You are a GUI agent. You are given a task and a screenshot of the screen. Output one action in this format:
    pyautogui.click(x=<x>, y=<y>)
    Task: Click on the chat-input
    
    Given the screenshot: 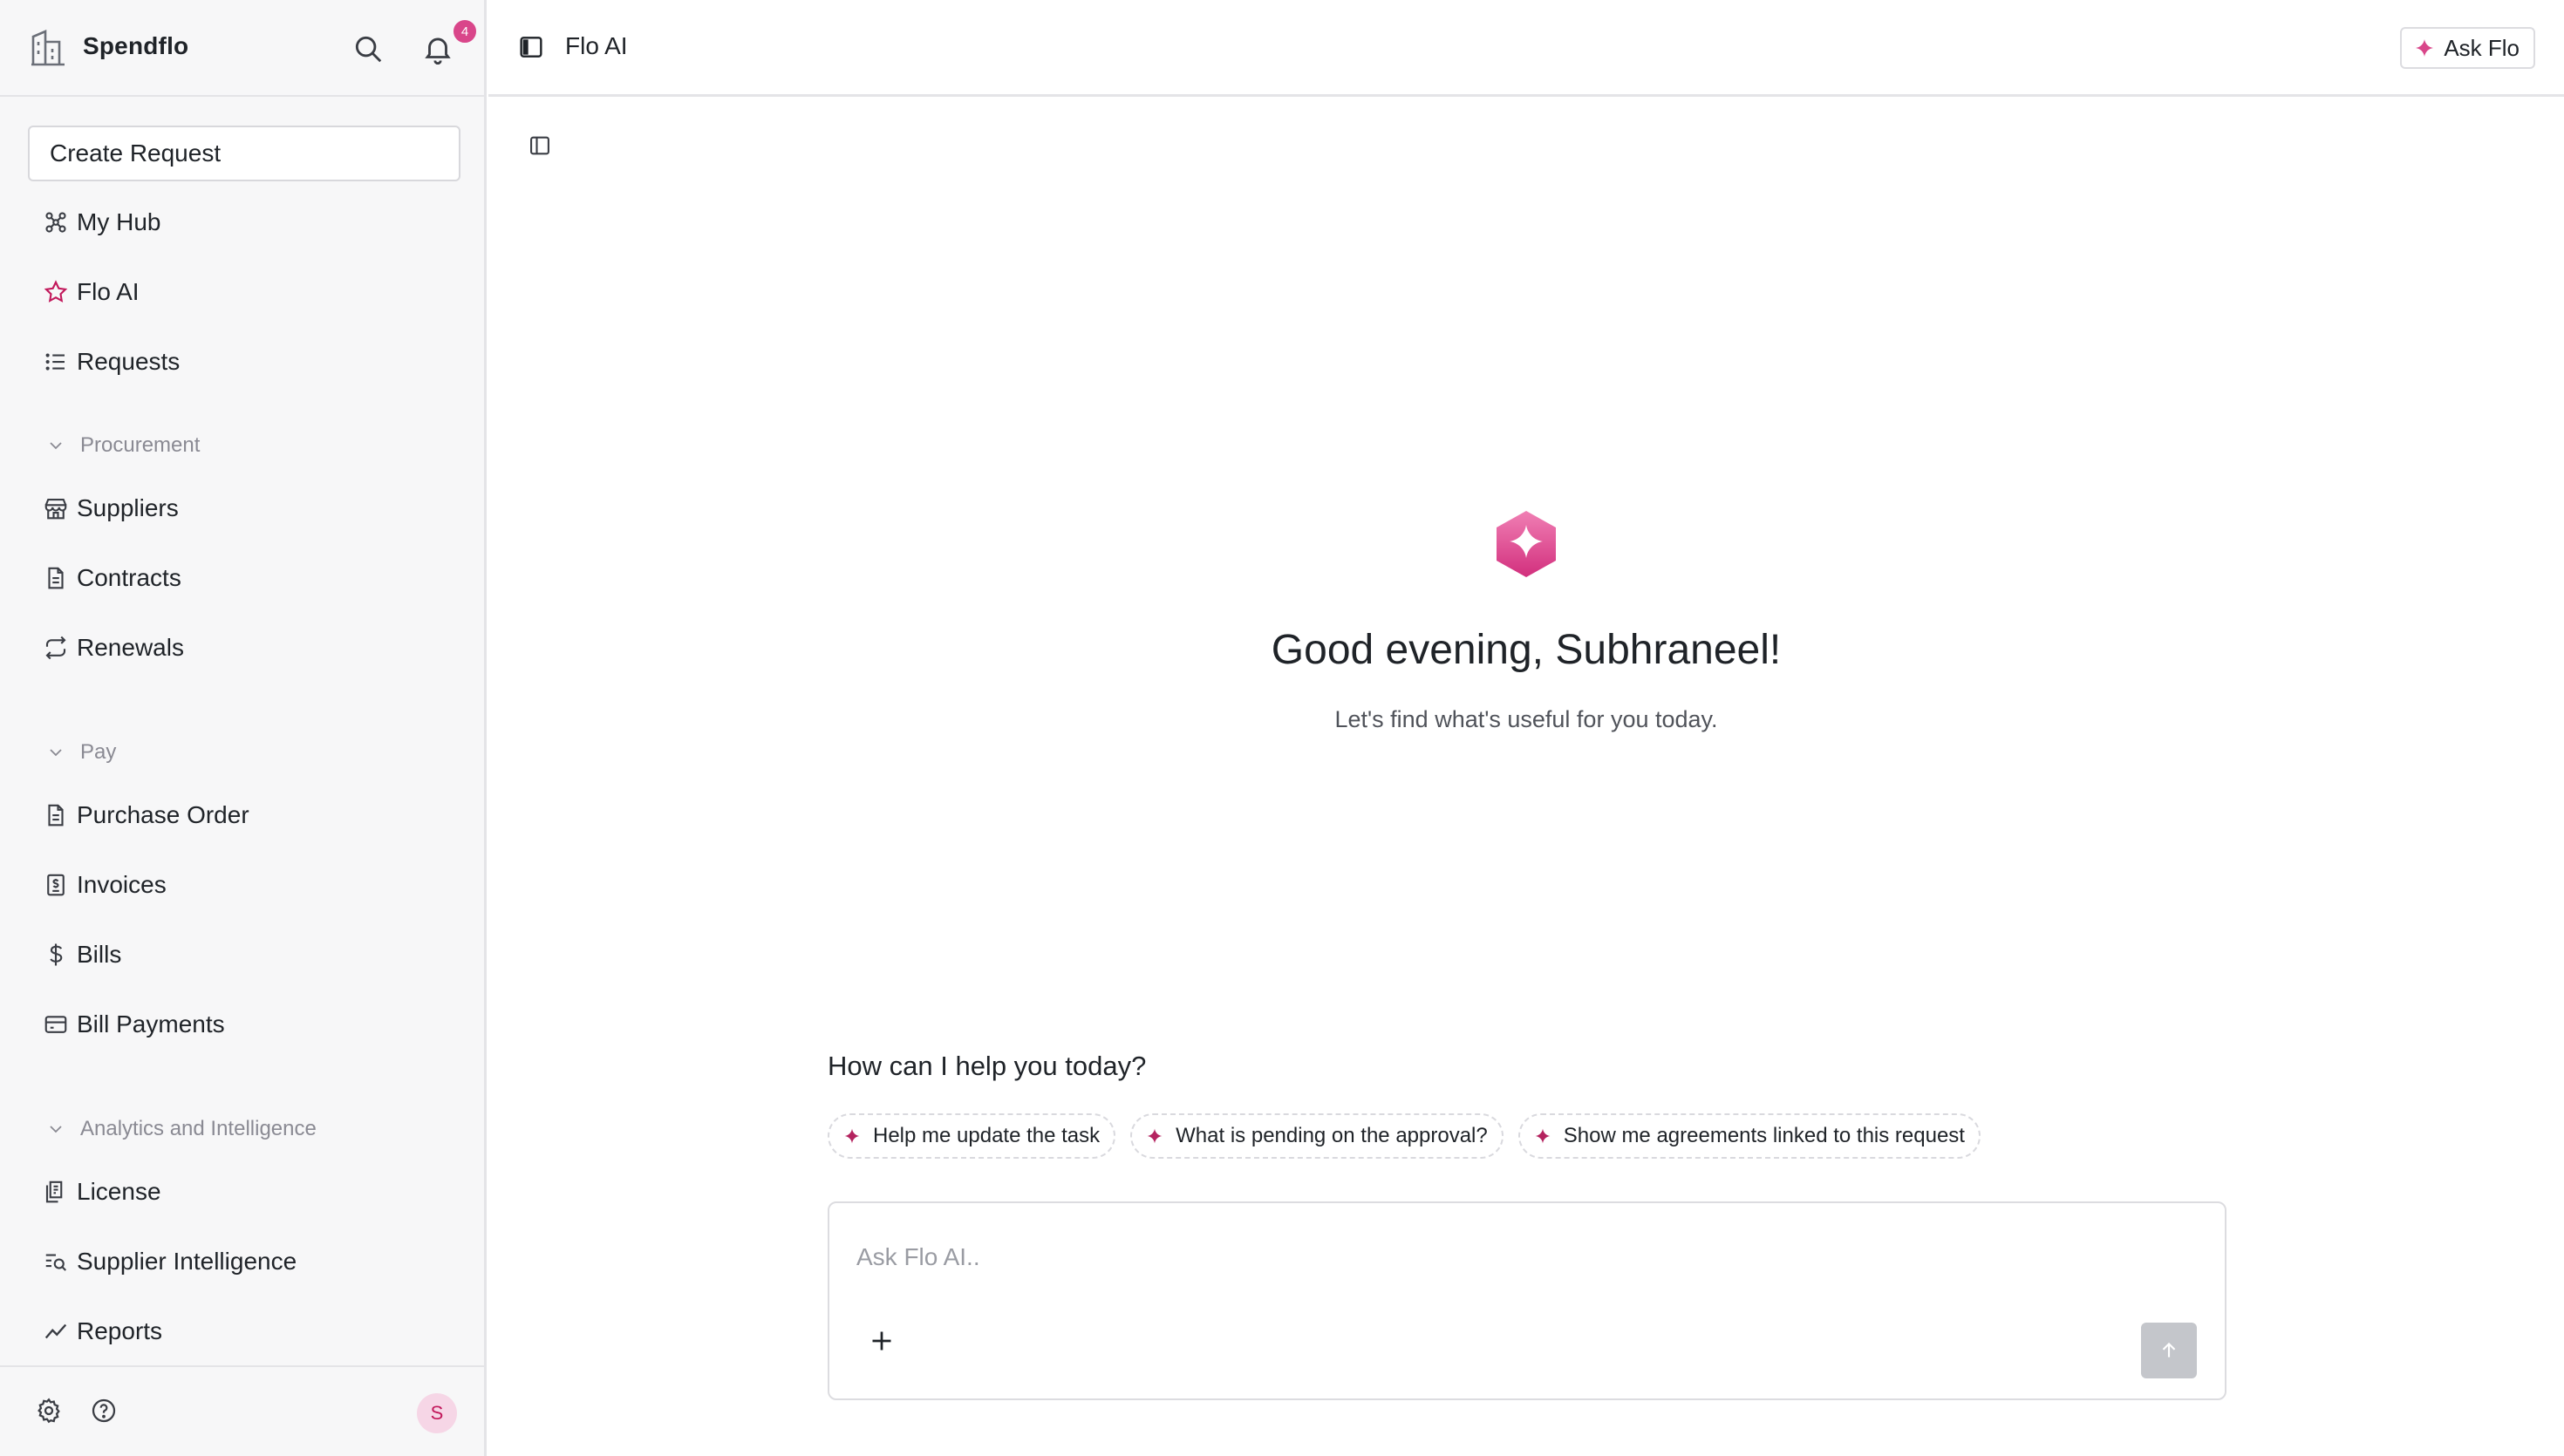 What is the action you would take?
    pyautogui.click(x=1510, y=1257)
    